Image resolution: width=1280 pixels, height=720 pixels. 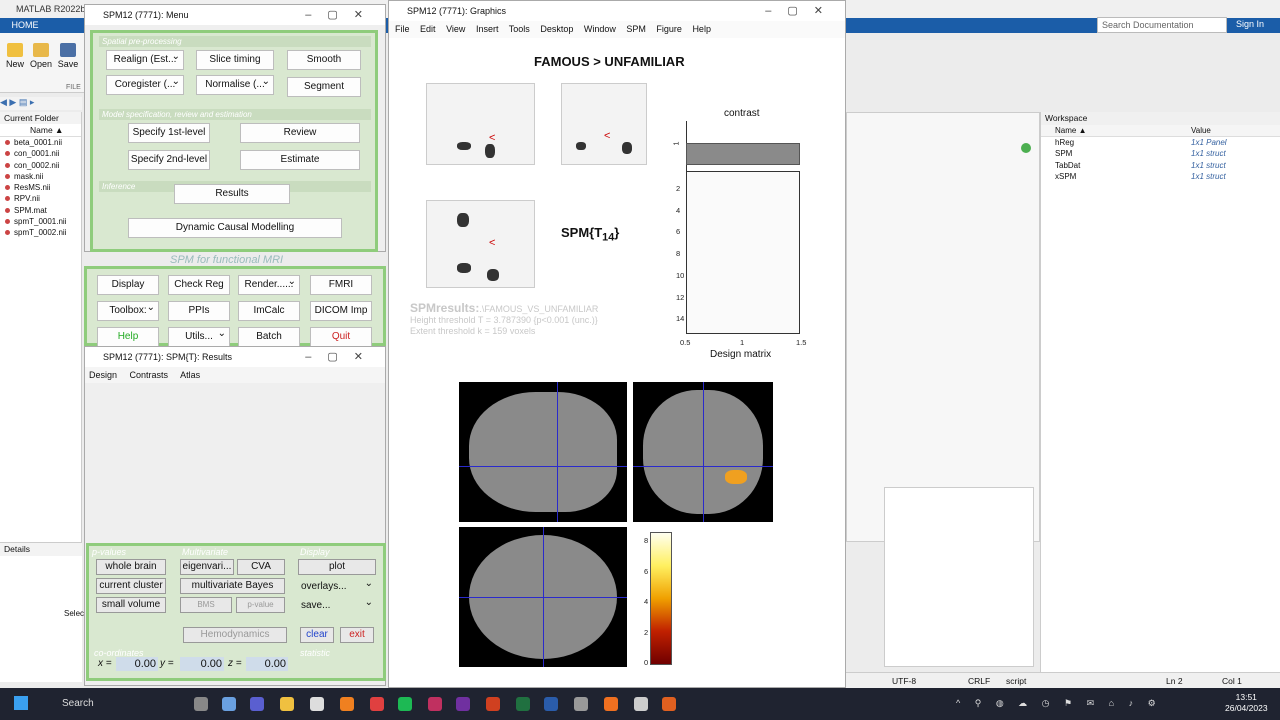 I want to click on file-item: spmT_0002.nii, so click(x=40, y=232).